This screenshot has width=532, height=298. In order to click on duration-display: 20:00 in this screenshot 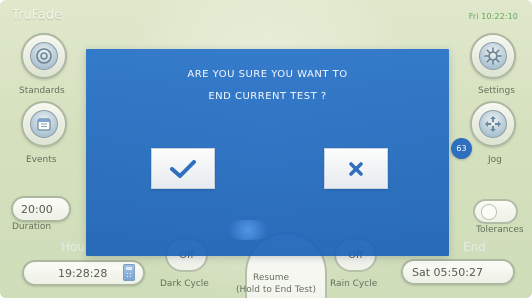, I will do `click(41, 209)`.